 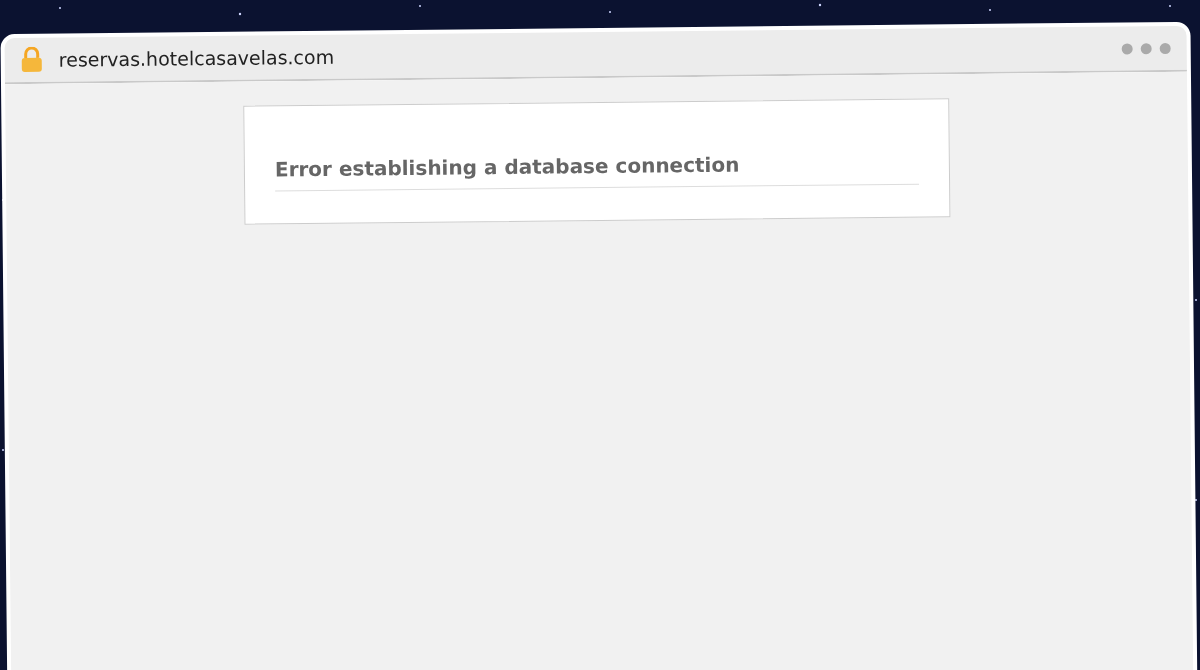 I want to click on url-text: reservas.hotelcasavelas.com, so click(x=196, y=58).